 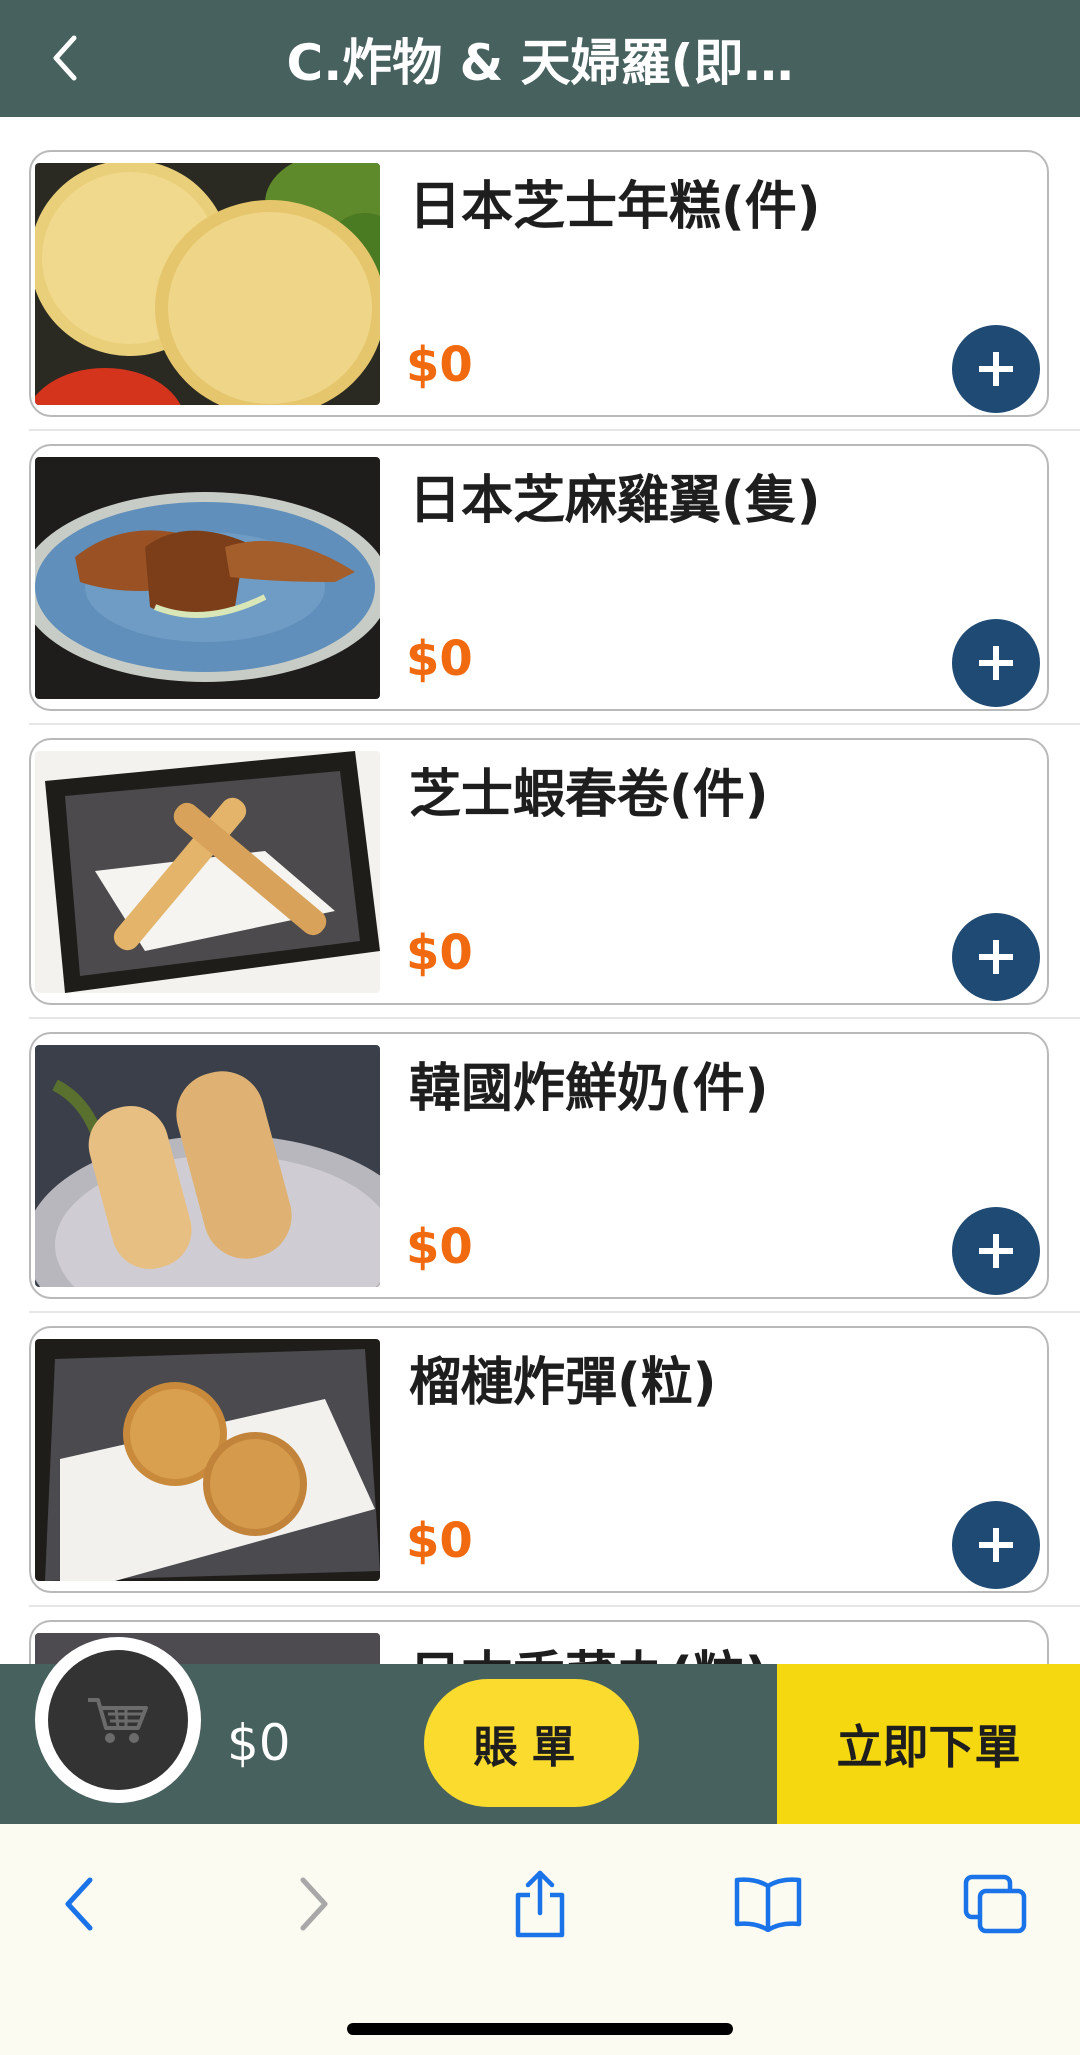 I want to click on item-photo-cheese-rice-cake, so click(x=207, y=284).